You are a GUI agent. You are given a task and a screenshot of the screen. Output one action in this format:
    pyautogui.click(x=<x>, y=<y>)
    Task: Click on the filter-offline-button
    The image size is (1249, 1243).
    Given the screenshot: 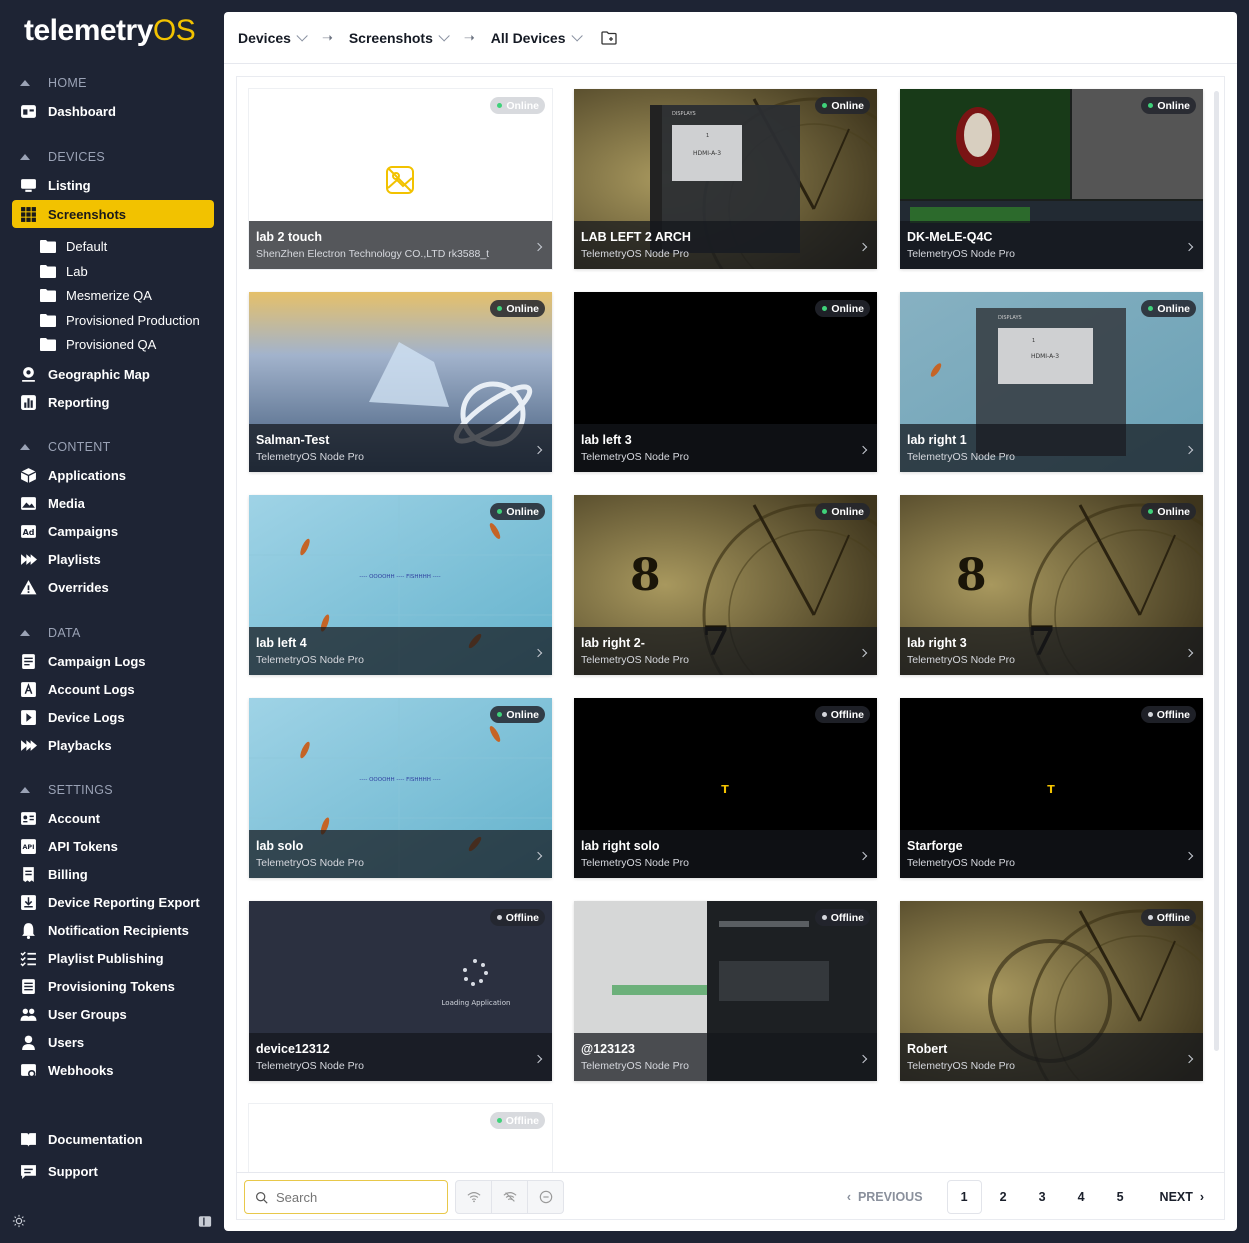 What is the action you would take?
    pyautogui.click(x=510, y=1197)
    